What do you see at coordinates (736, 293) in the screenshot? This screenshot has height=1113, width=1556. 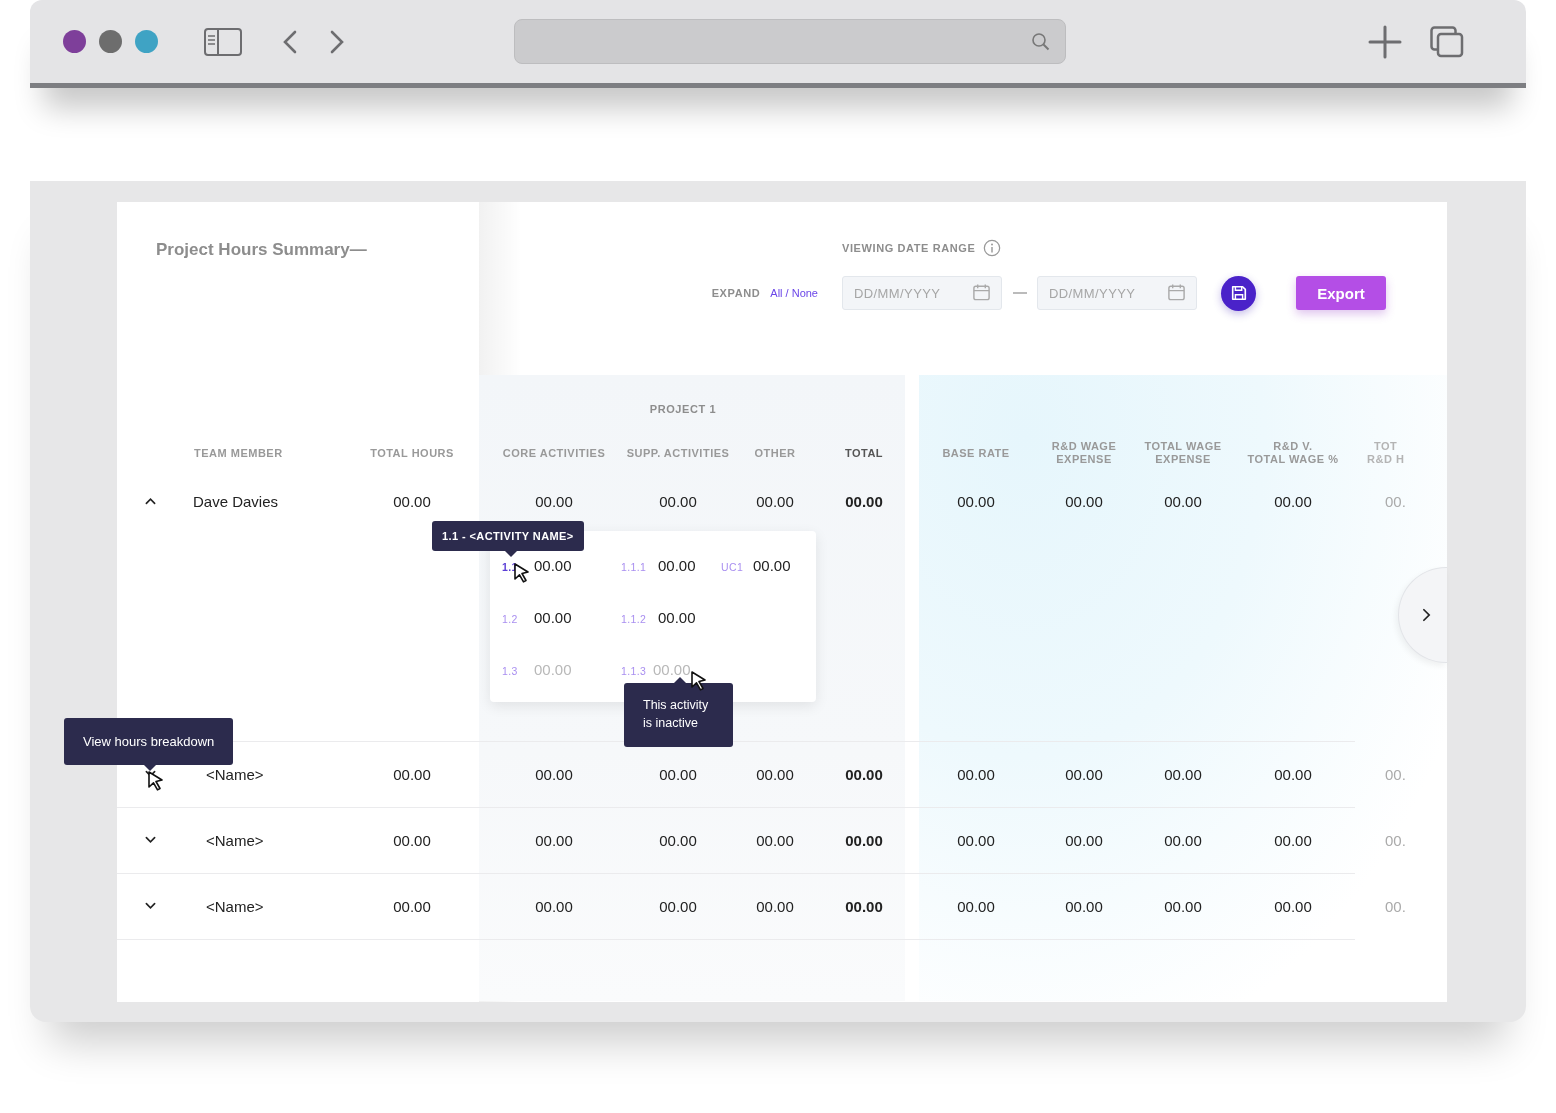 I see `expand-label: EXPAND` at bounding box center [736, 293].